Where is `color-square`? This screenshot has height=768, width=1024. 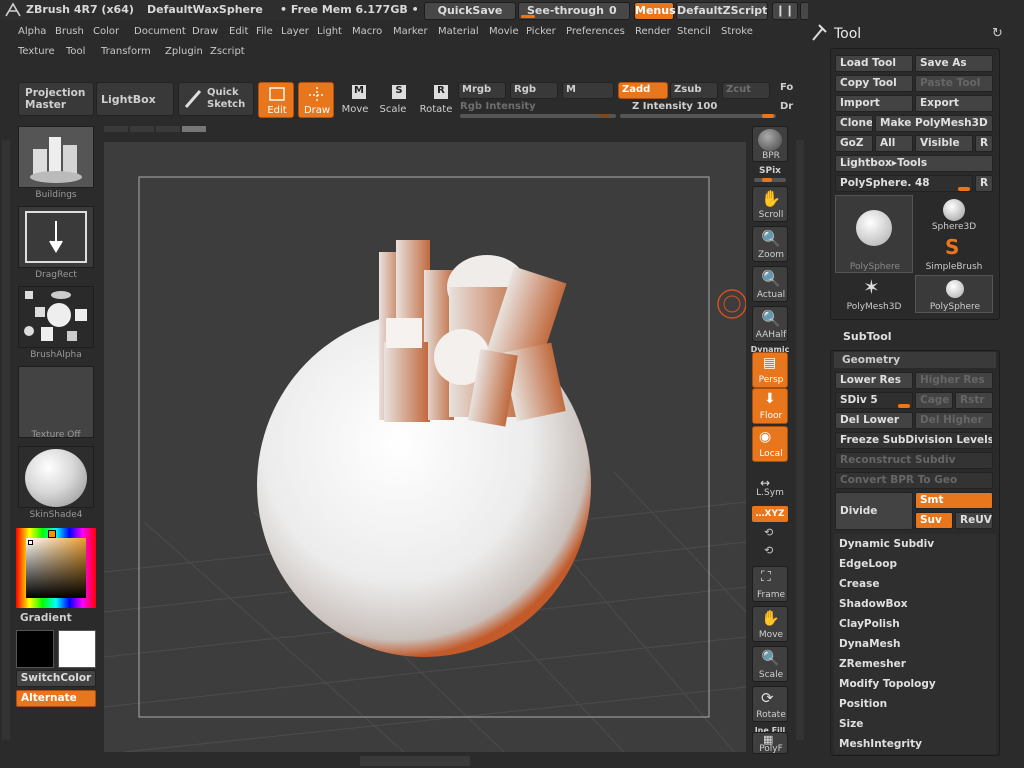
color-square is located at coordinates (56, 568).